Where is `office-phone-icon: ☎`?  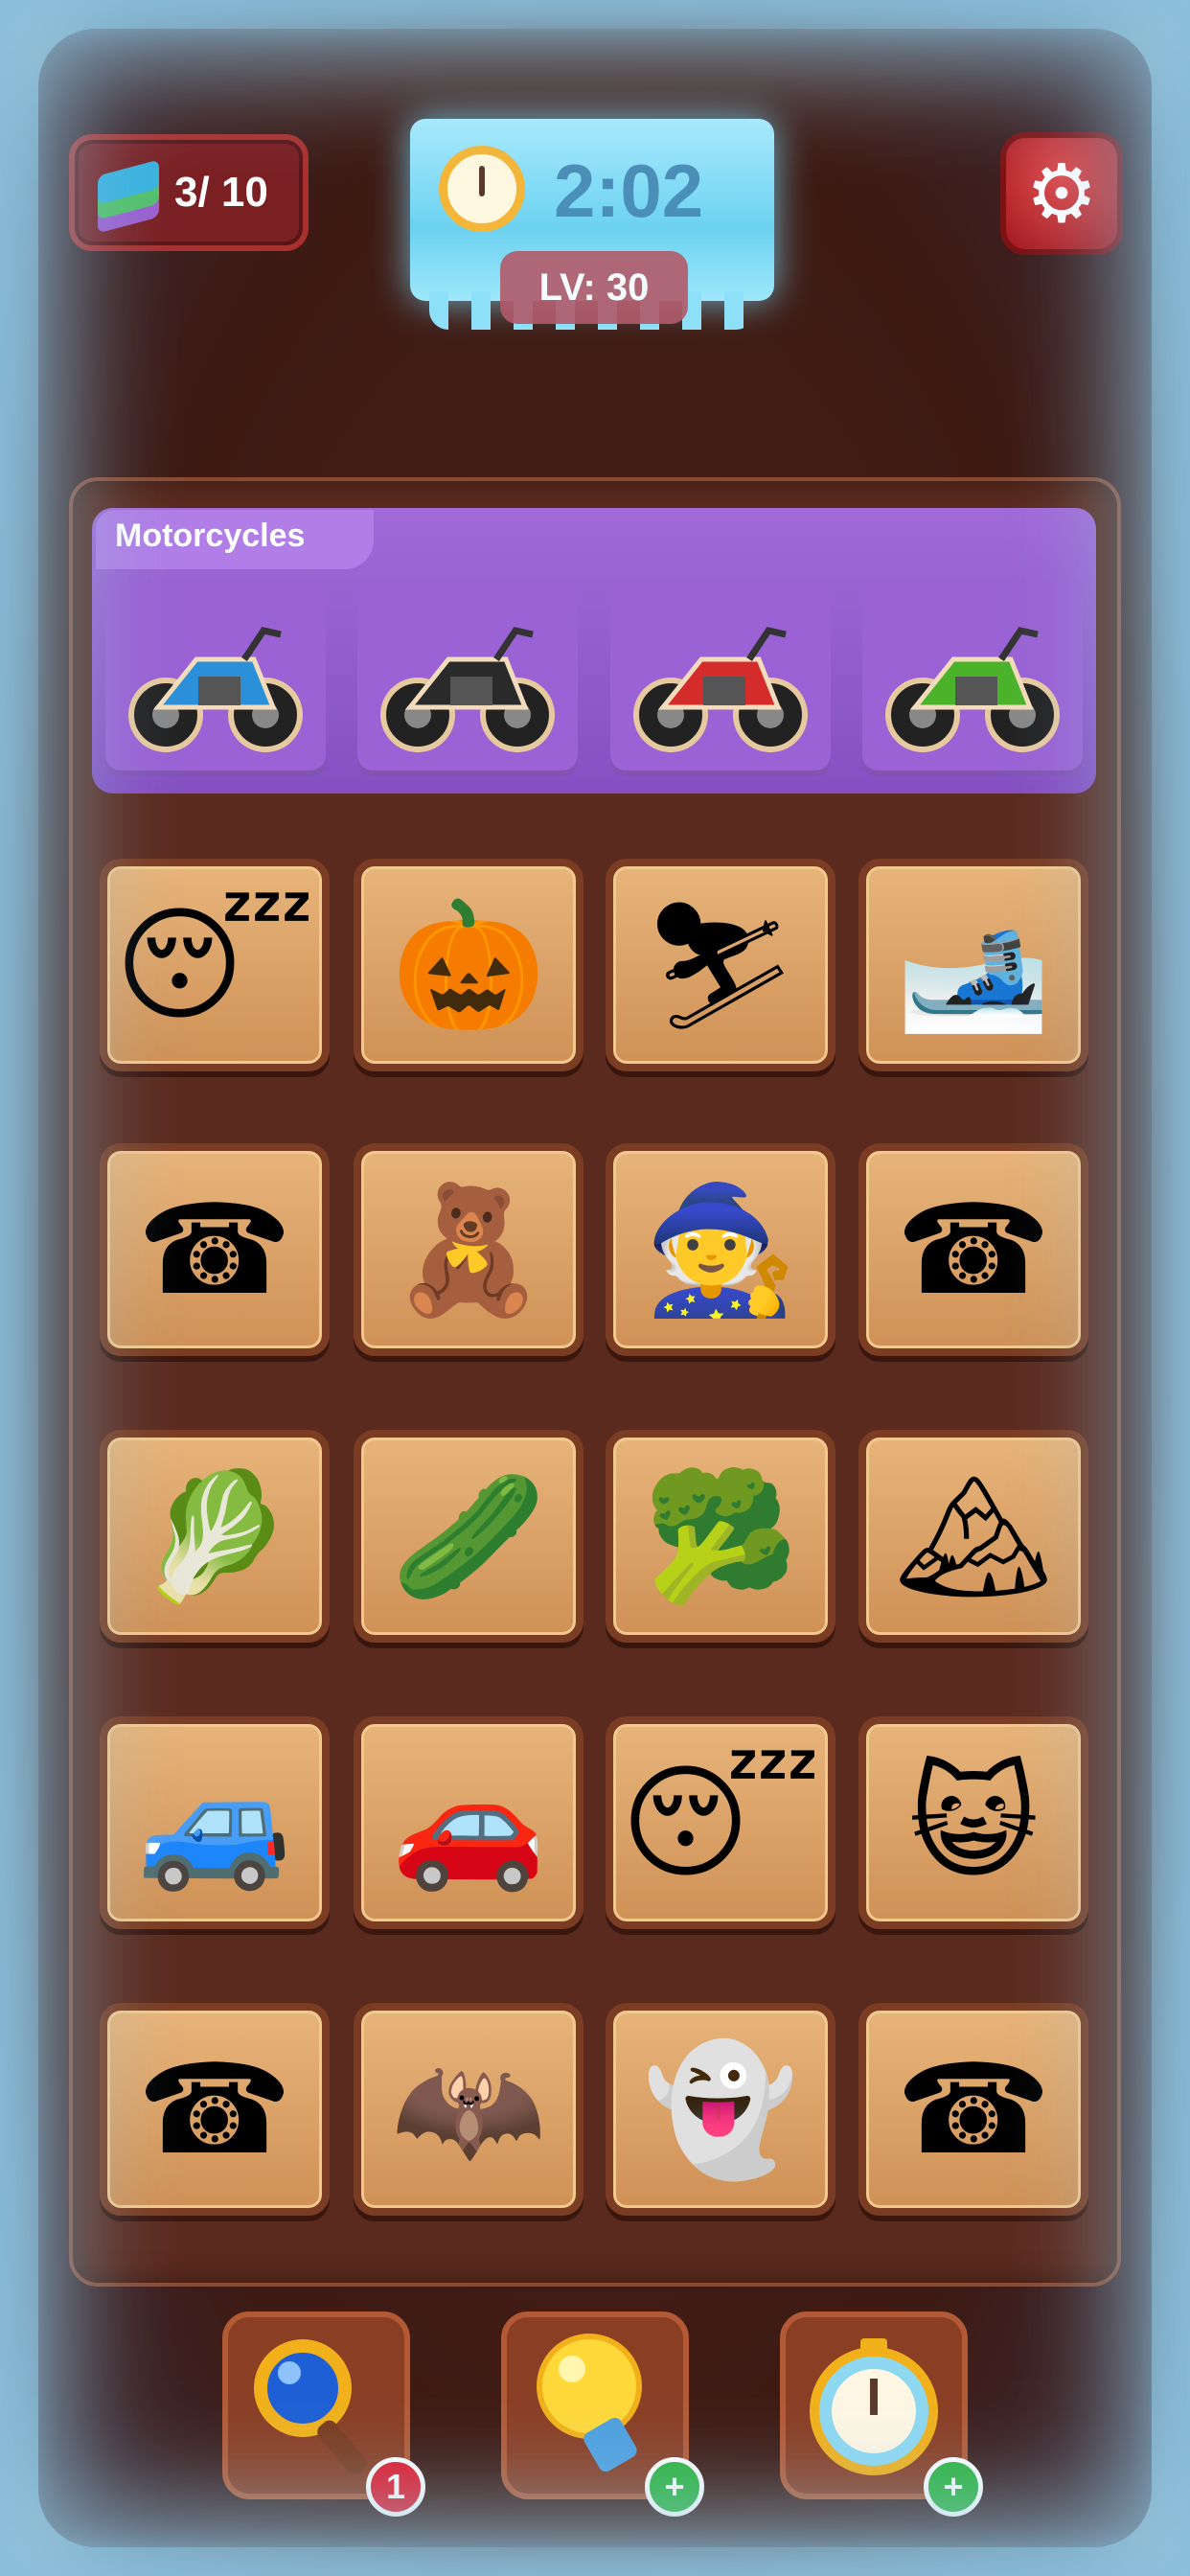 office-phone-icon: ☎ is located at coordinates (974, 2109).